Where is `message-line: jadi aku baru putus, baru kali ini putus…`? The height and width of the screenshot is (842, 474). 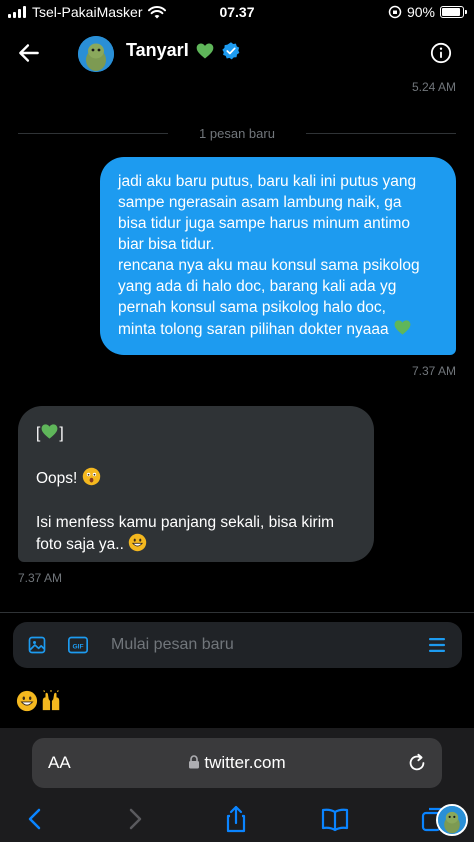 message-line: jadi aku baru putus, baru kali ini putus… is located at coordinates (267, 181).